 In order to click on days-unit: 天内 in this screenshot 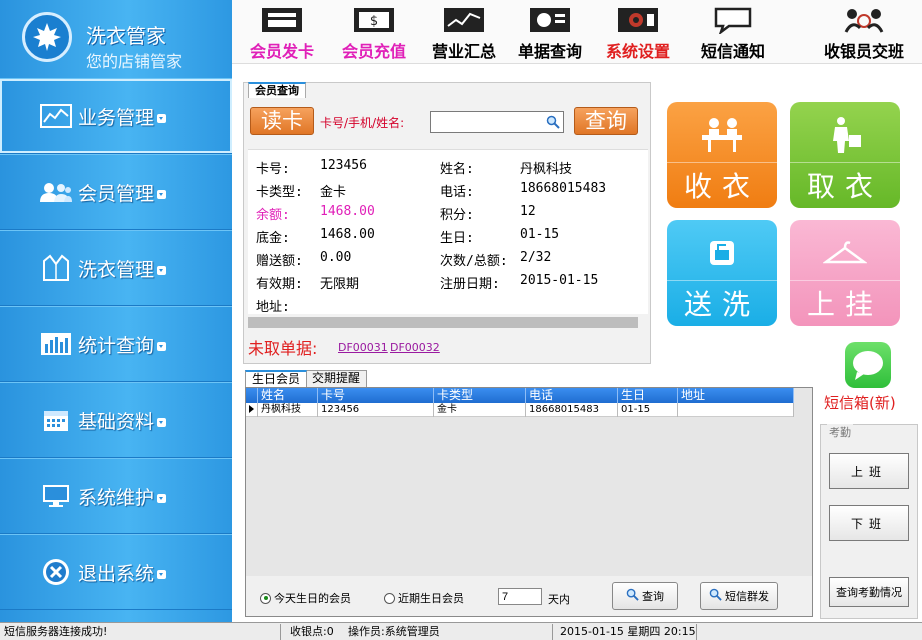, I will do `click(559, 599)`.